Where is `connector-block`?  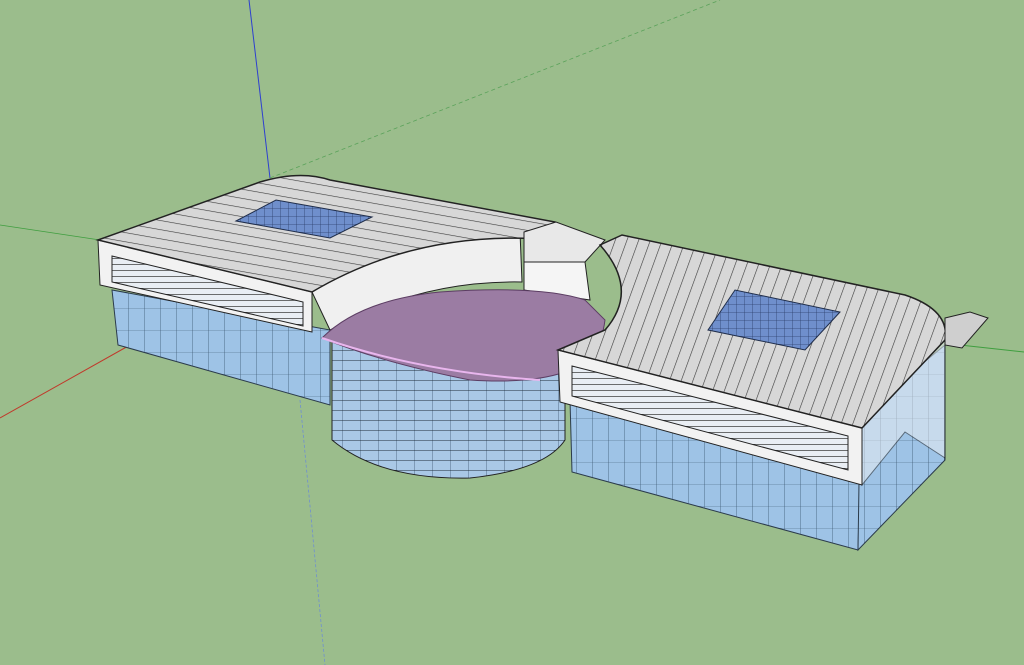 connector-block is located at coordinates (564, 261).